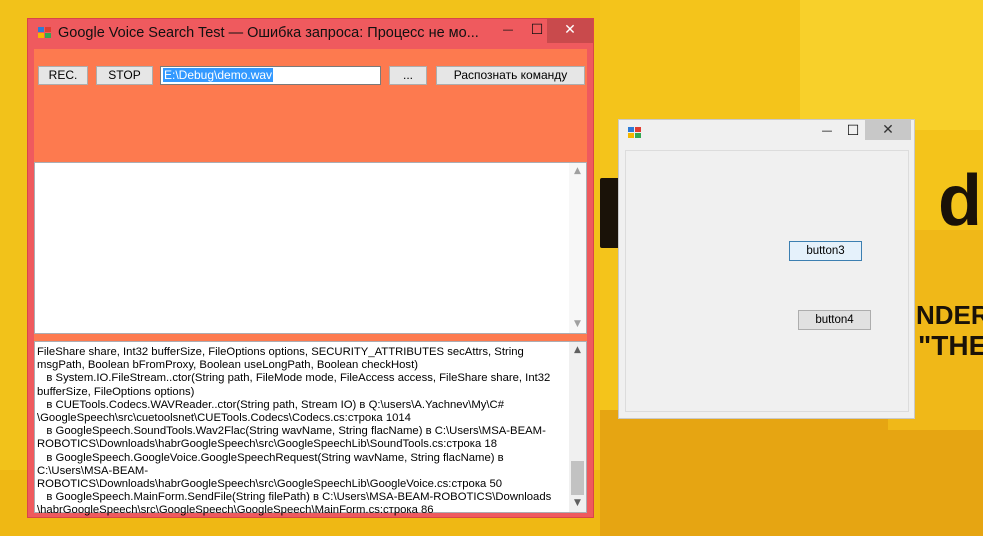  What do you see at coordinates (950, 345) in the screenshot?
I see `wallpaper-text-the: "THE` at bounding box center [950, 345].